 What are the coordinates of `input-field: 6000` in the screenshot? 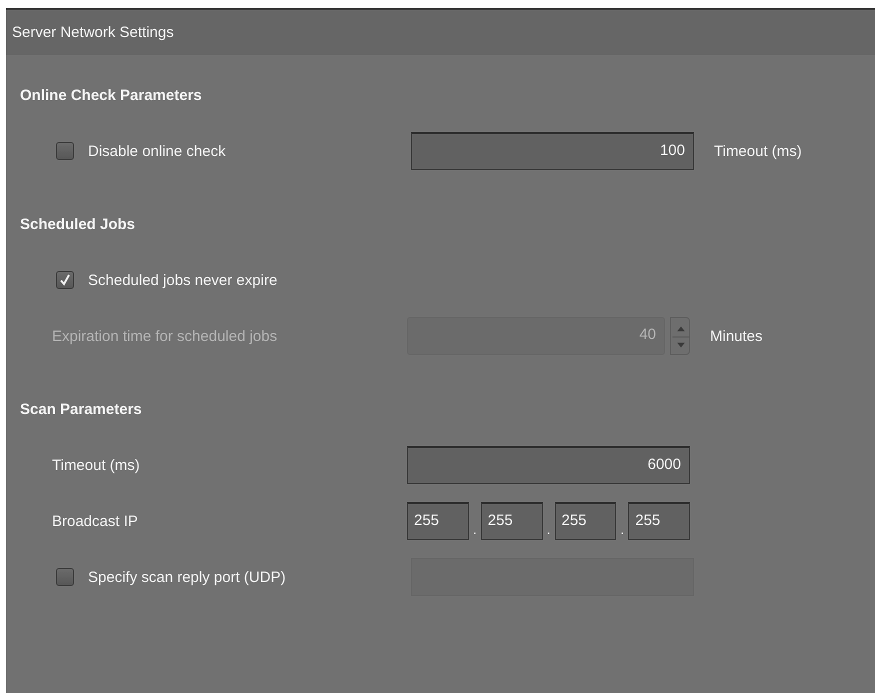 It's located at (548, 465).